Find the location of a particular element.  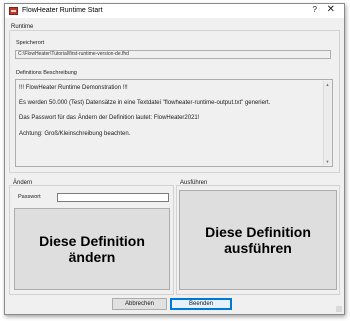

description-line: !!! FlowHeater Runtime Demonstration !!! is located at coordinates (73, 88).